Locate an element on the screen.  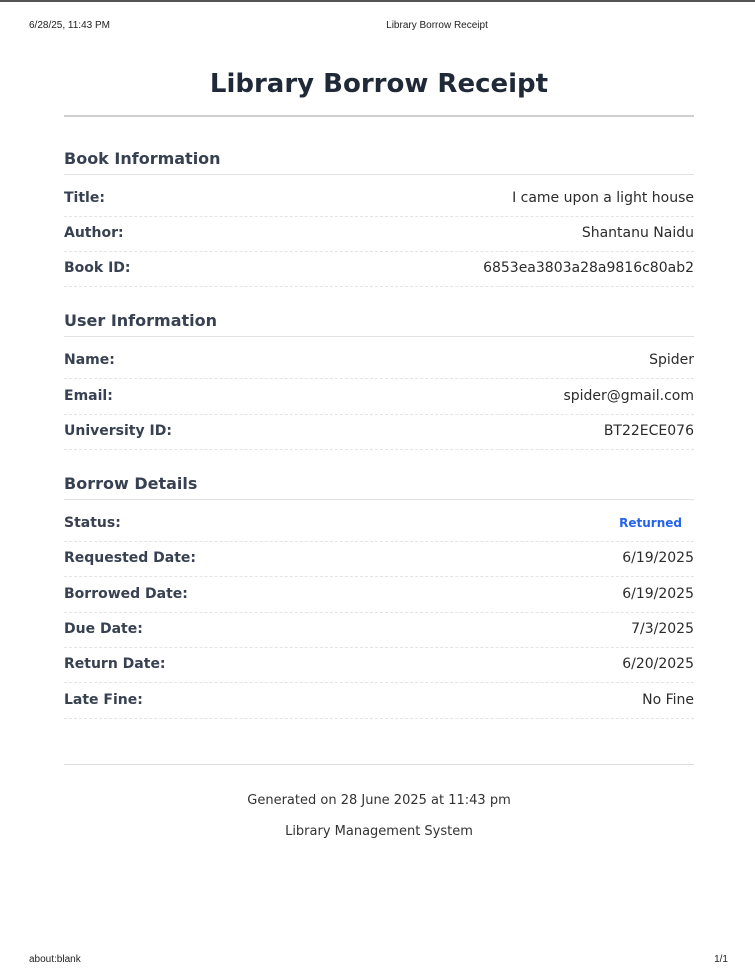
university-id-label: University ID: is located at coordinates (118, 431).